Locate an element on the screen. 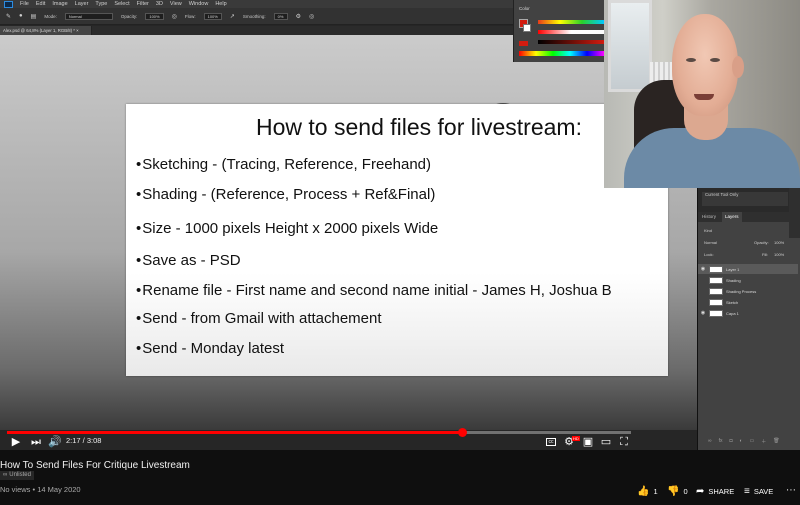 The image size is (800, 505). share-button: ➦ SHARE is located at coordinates (715, 491).